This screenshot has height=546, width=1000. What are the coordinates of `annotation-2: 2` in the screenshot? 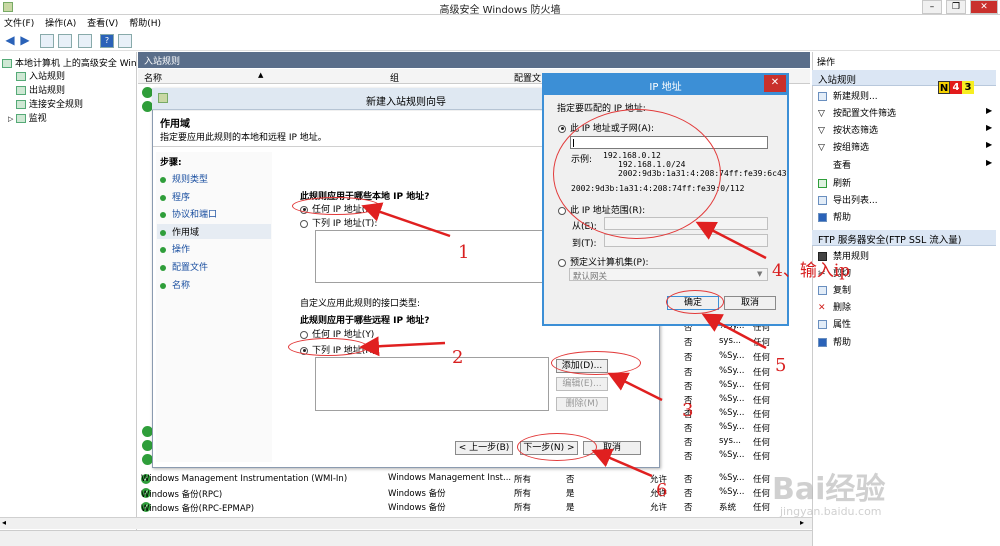 It's located at (458, 357).